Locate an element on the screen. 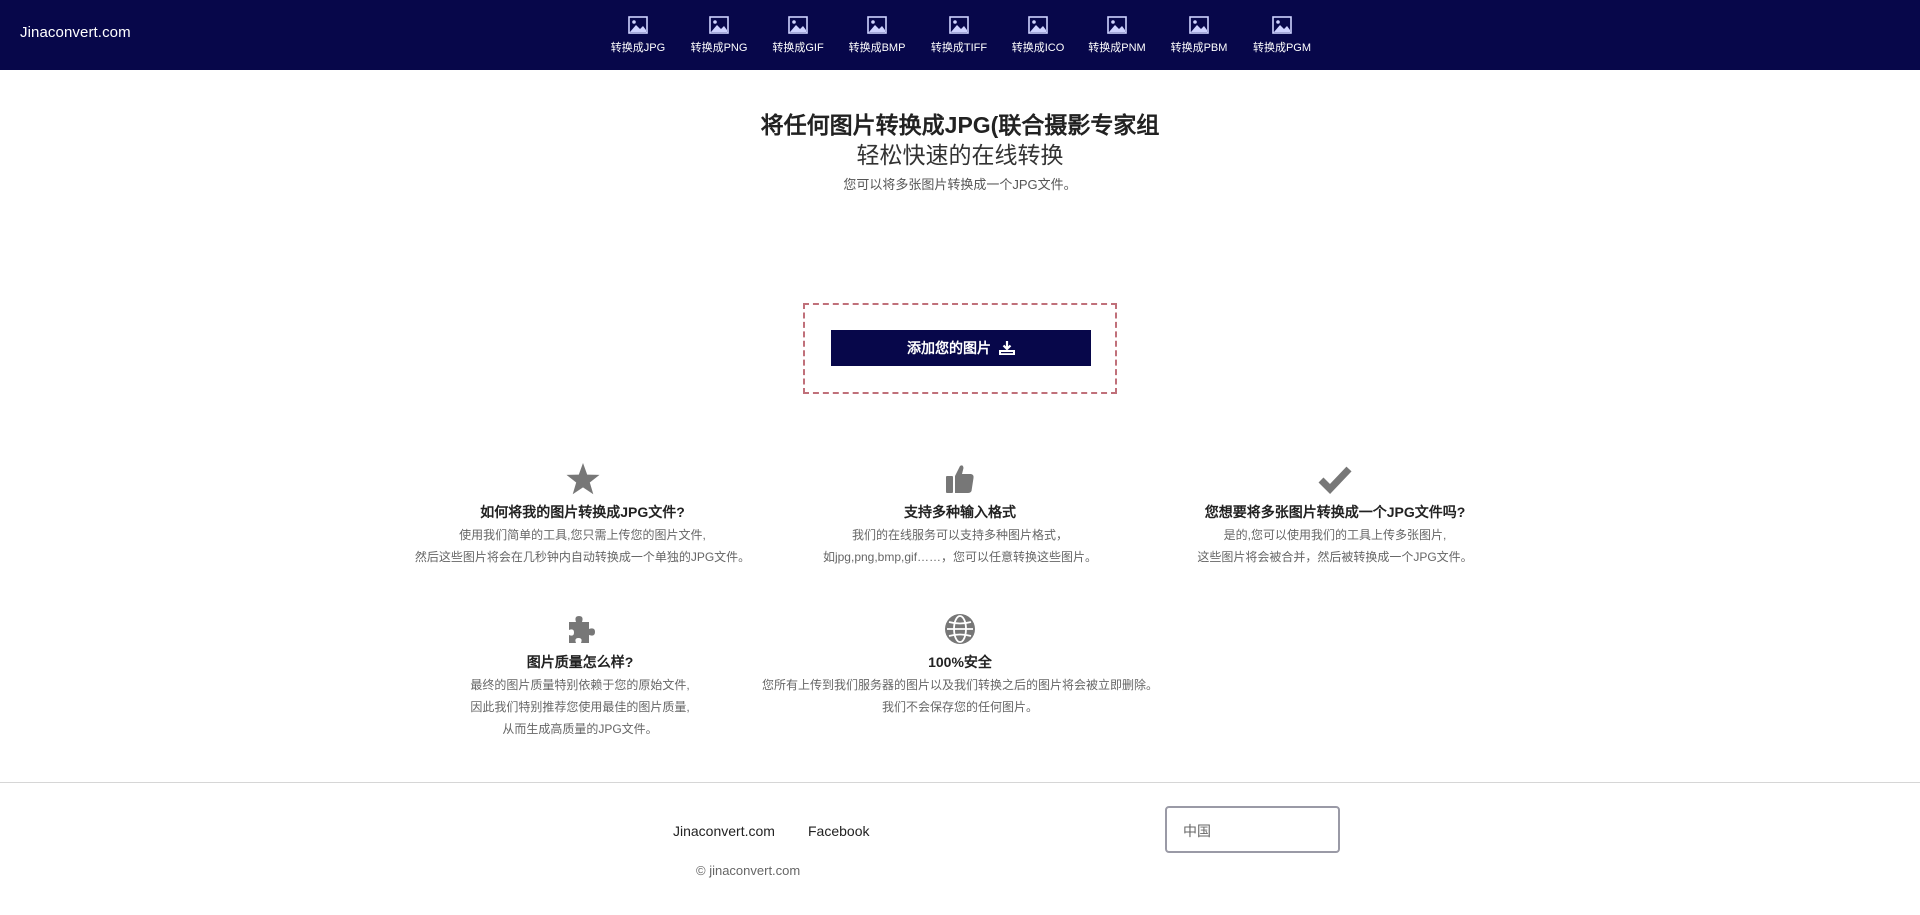 The image size is (1920, 915). footer-divider is located at coordinates (960, 782).